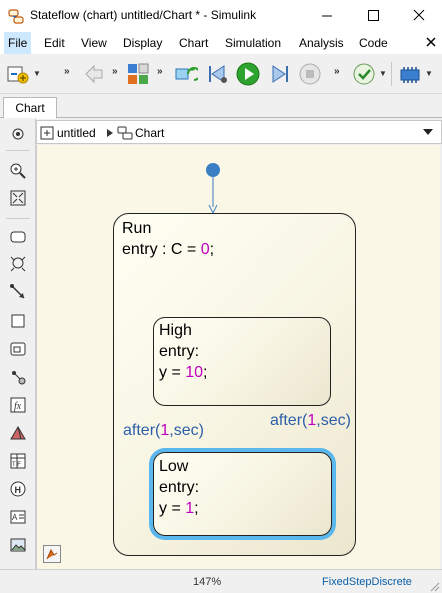 The width and height of the screenshot is (442, 593). What do you see at coordinates (16, 16) in the screenshot?
I see `stateflow-app-icon` at bounding box center [16, 16].